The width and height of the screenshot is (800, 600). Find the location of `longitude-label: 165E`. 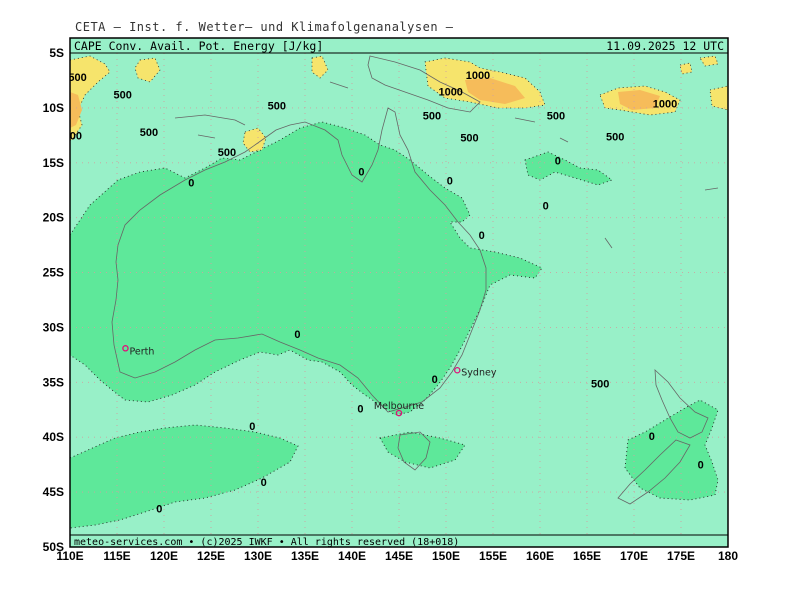

longitude-label: 165E is located at coordinates (587, 556).